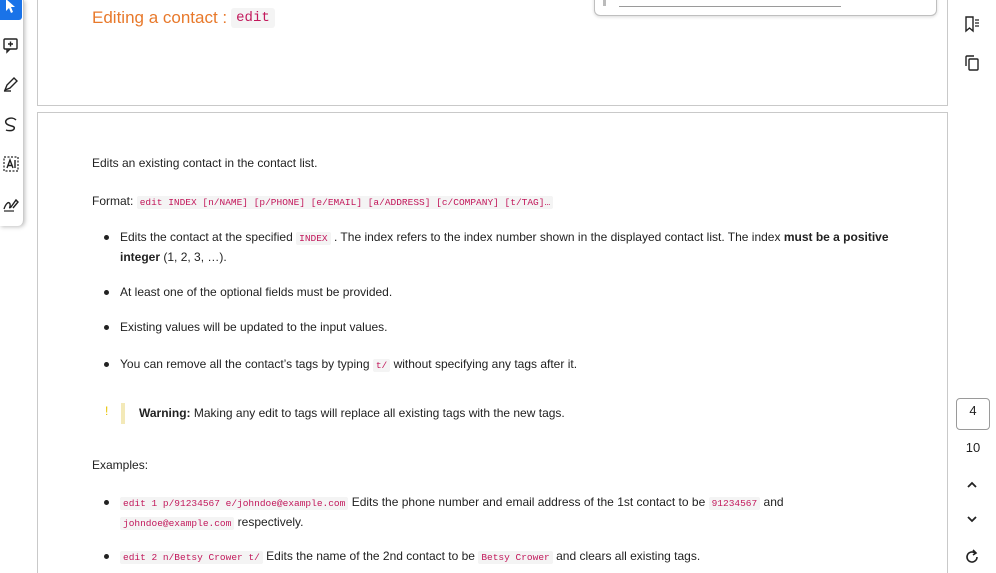  What do you see at coordinates (206, 237) in the screenshot?
I see `bullet-text: Edits the contact at the specified` at bounding box center [206, 237].